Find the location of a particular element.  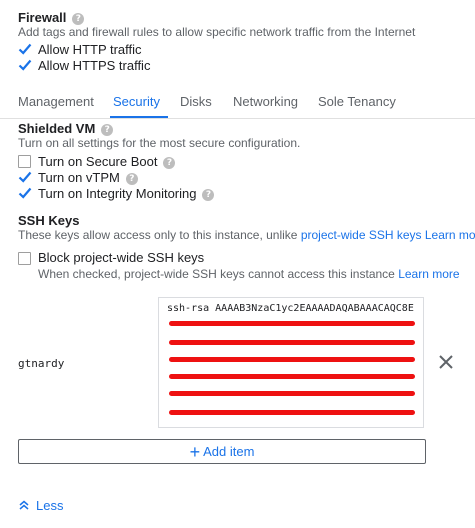

tab-disks: Disks is located at coordinates (196, 101).